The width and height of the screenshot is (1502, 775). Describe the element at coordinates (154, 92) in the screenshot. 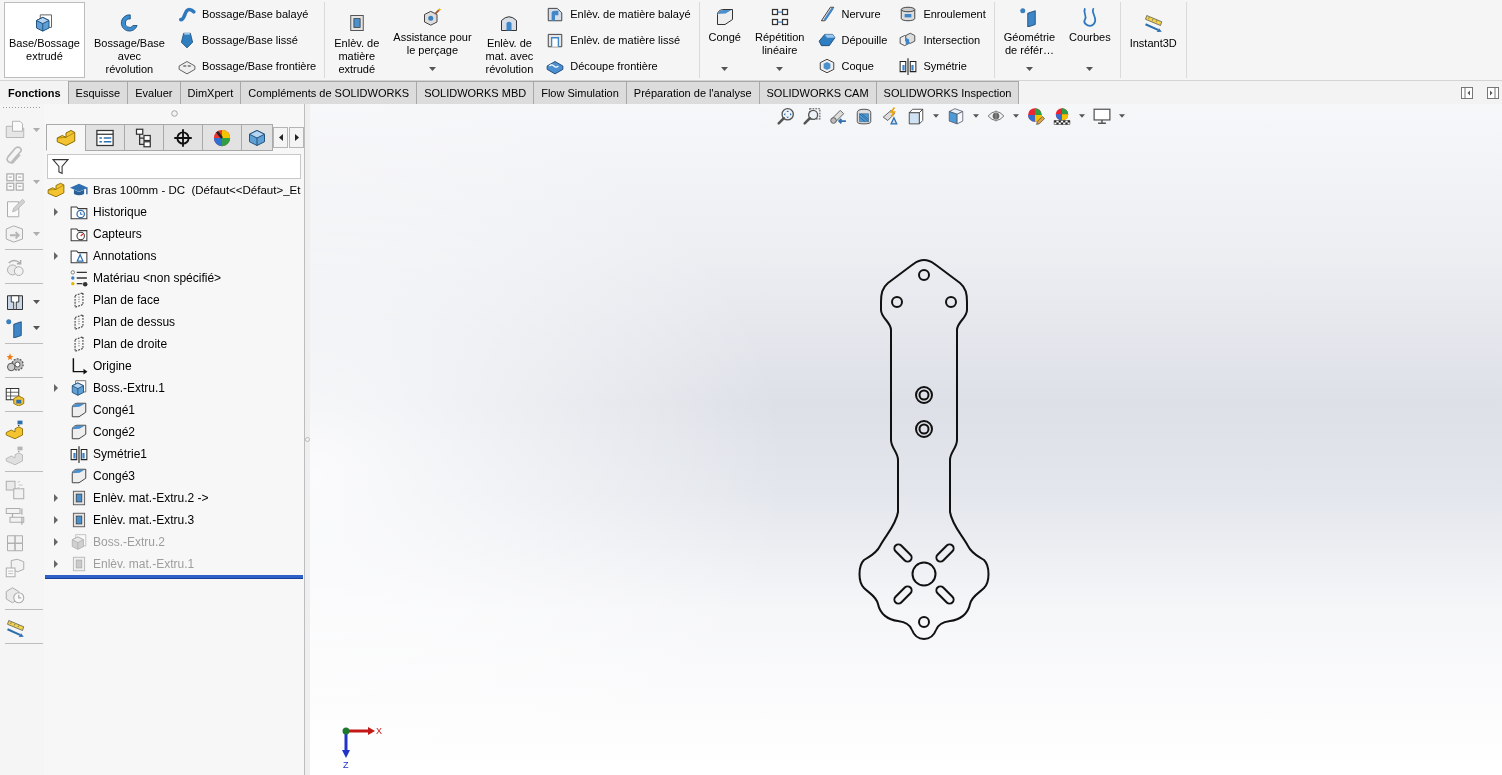

I see `tab: Evaluer` at that location.